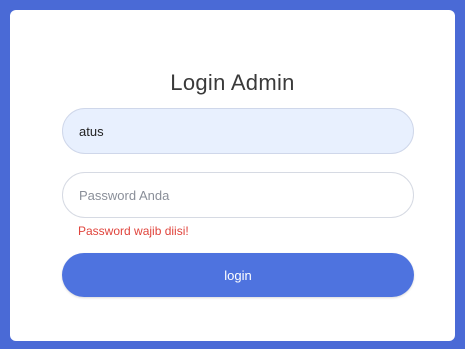  I want to click on username-input, so click(238, 131).